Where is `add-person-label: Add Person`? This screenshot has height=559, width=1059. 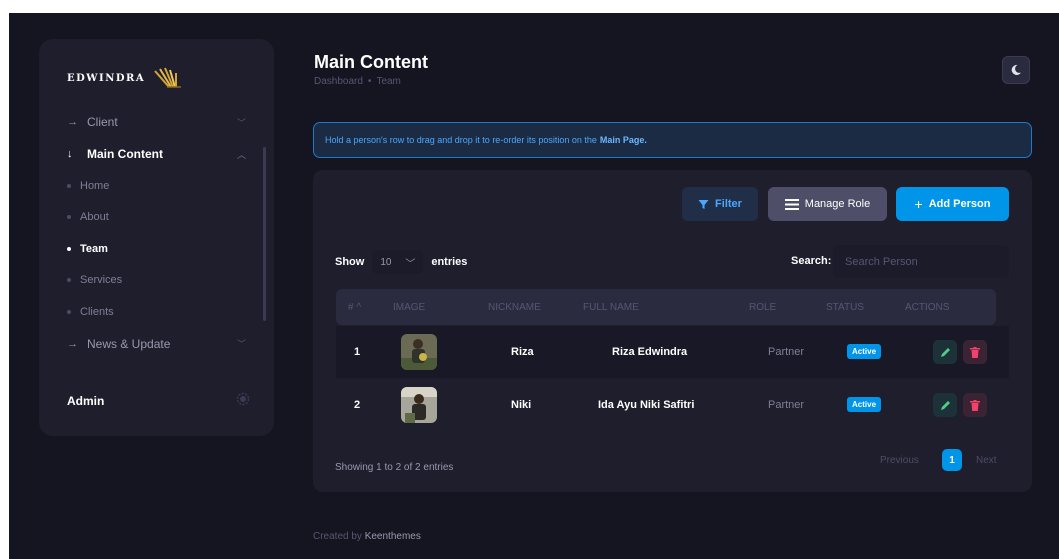
add-person-label: Add Person is located at coordinates (959, 204).